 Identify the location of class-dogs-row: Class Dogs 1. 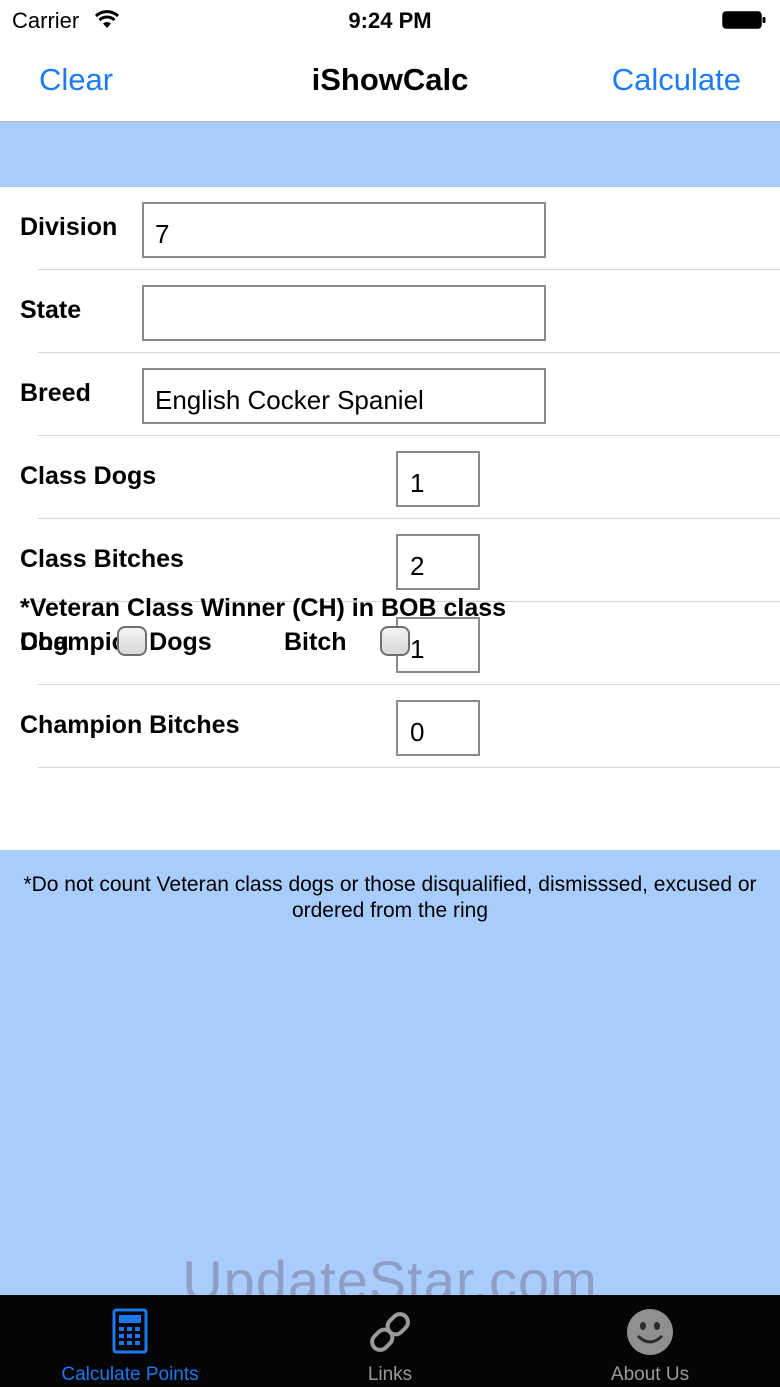
(390, 477).